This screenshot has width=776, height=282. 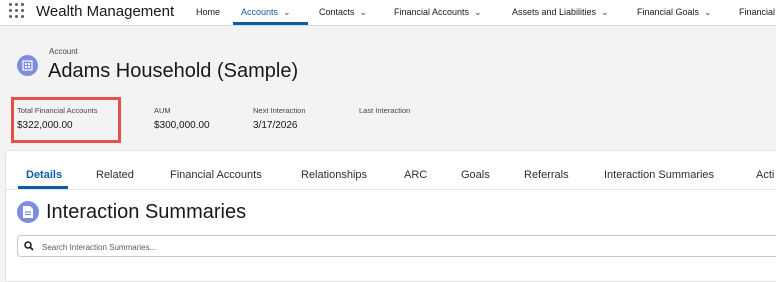 I want to click on tab-details: Details, so click(x=44, y=175).